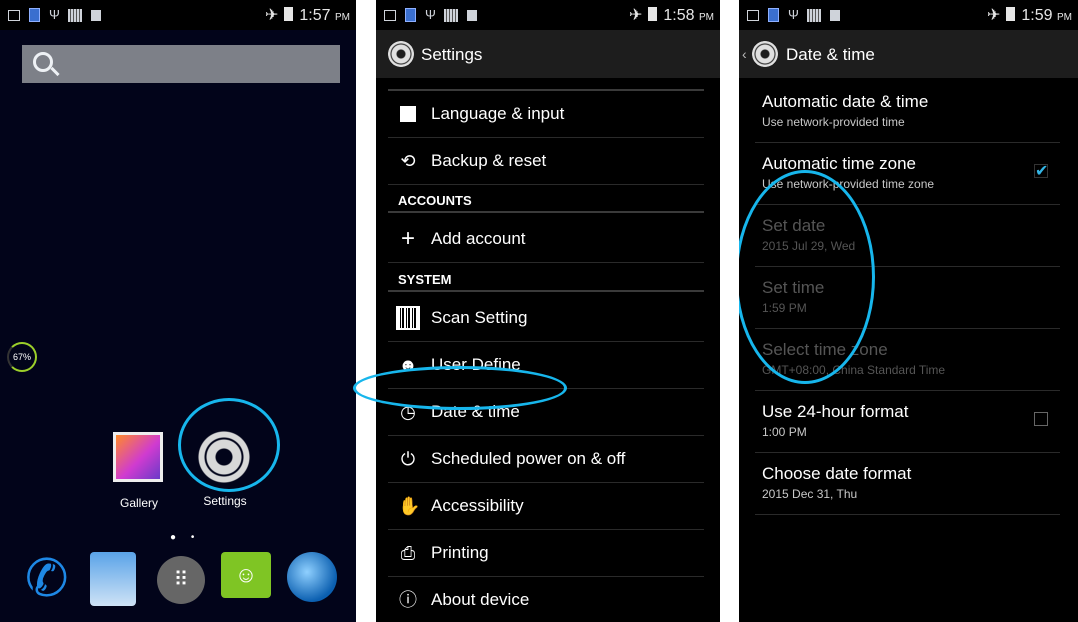 The width and height of the screenshot is (1078, 622). I want to click on status-clock: 1:57 PM, so click(324, 15).